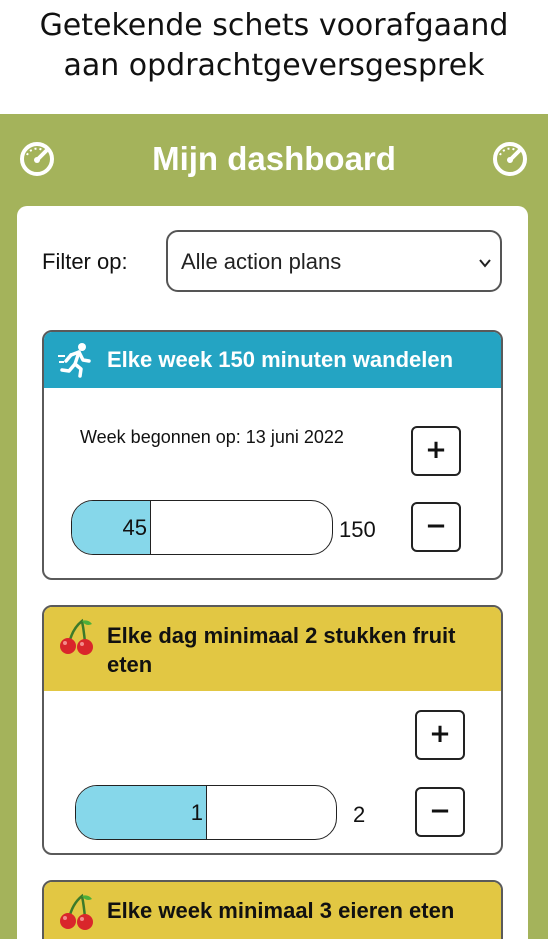 This screenshot has height=939, width=548. Describe the element at coordinates (202, 527) in the screenshot. I see `progress-bar: 45` at that location.